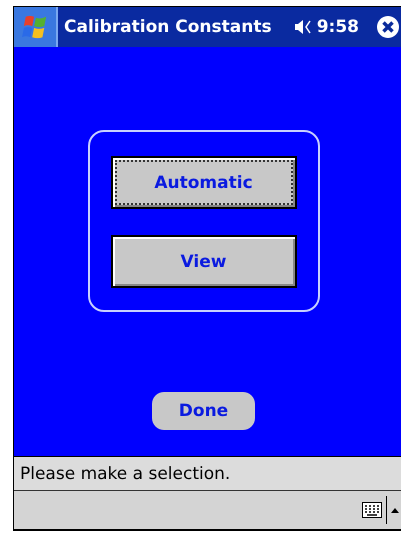 This screenshot has height=533, width=401. I want to click on window-title: Calibration Constants, so click(168, 27).